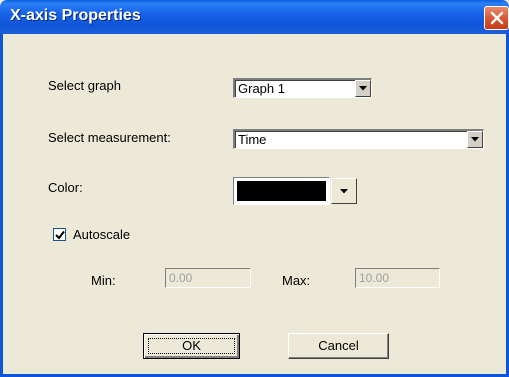  Describe the element at coordinates (496, 18) in the screenshot. I see `close-button` at that location.